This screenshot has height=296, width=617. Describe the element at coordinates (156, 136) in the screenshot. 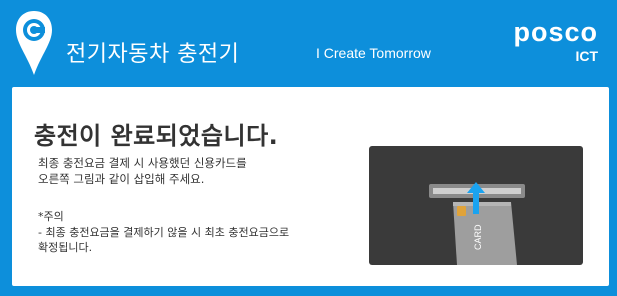

I see `page-title: 충전이 완료되었습니다.` at that location.